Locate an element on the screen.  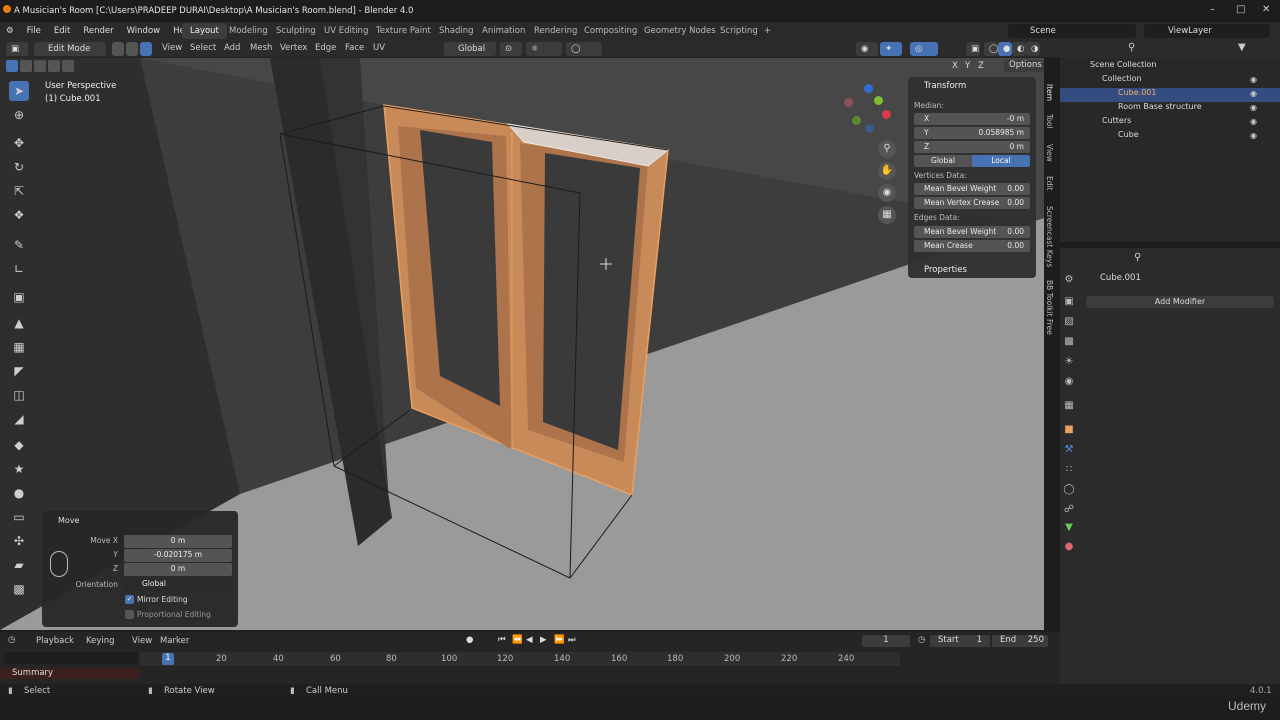
shrink-tool: ✣ is located at coordinates (19, 541).